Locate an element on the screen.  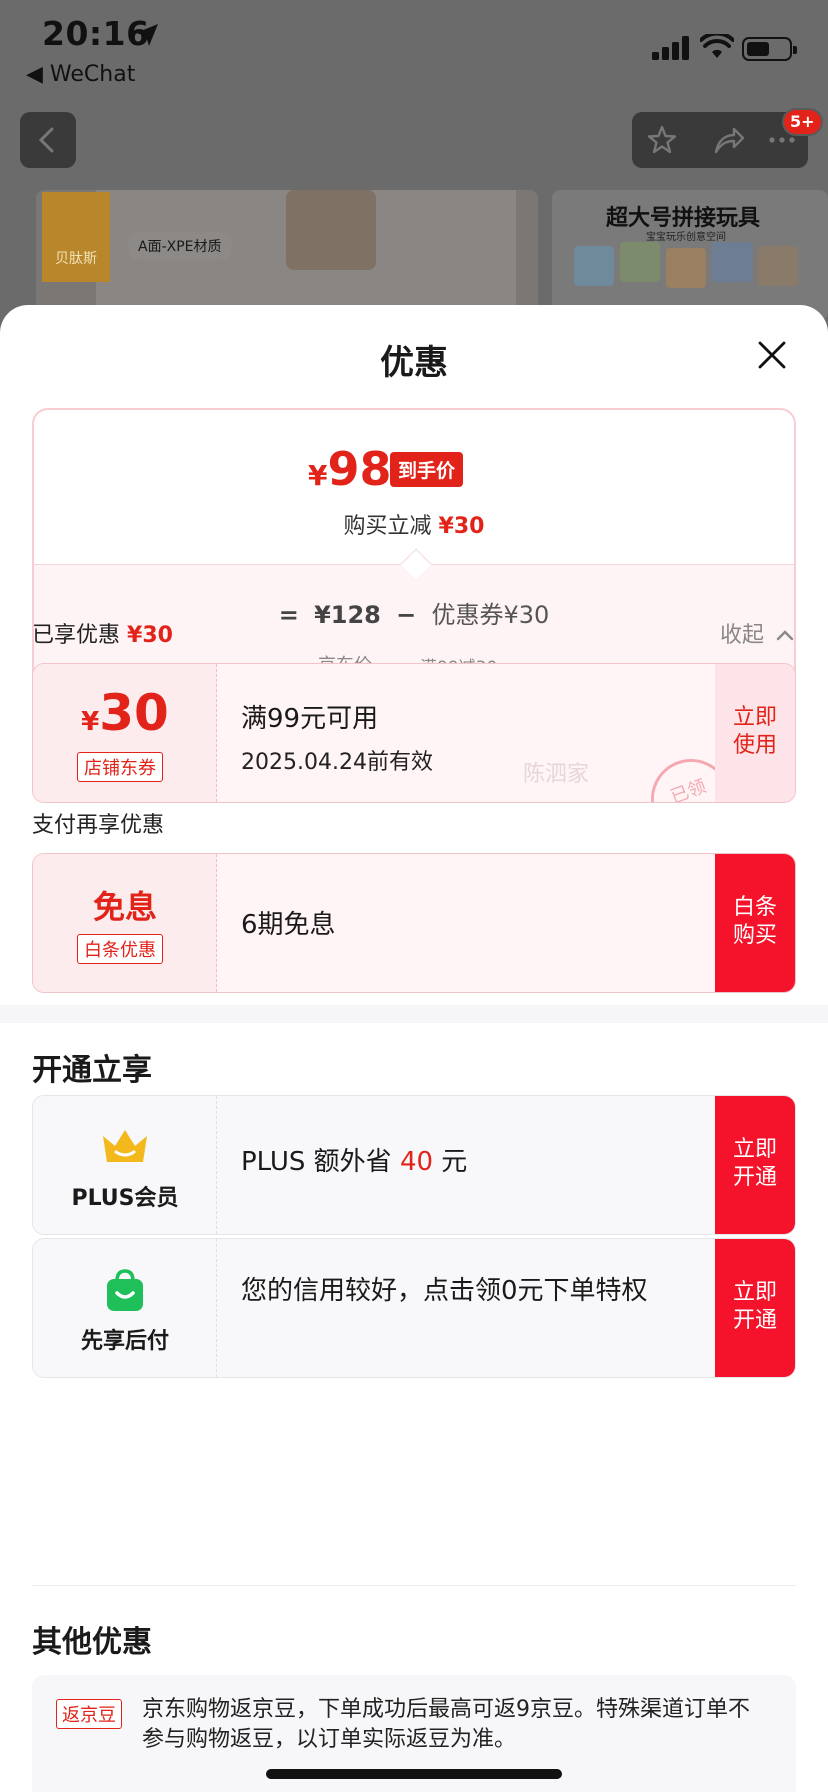
bg-card2-subtitle: 宝宝玩乐创意空间 is located at coordinates (686, 237).